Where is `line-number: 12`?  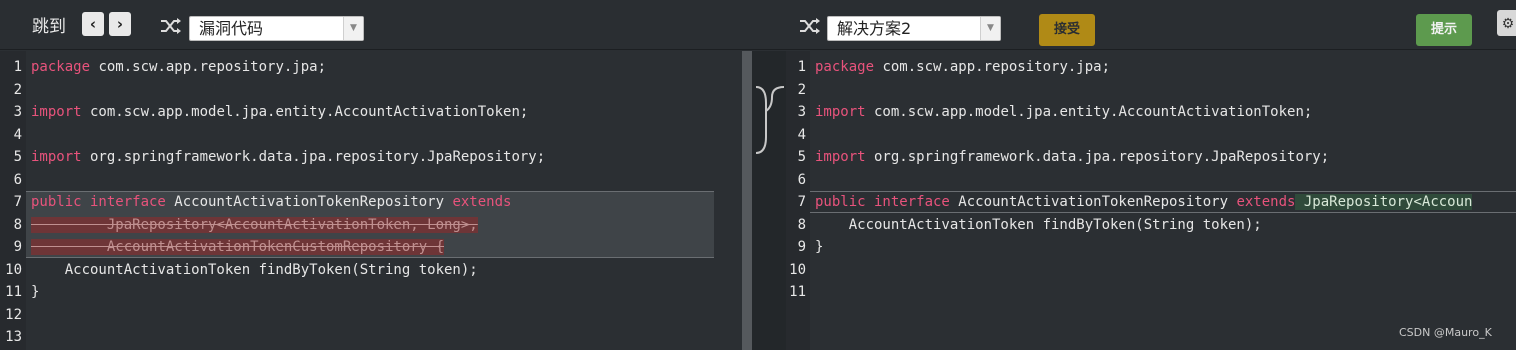
line-number: 12 is located at coordinates (13, 314).